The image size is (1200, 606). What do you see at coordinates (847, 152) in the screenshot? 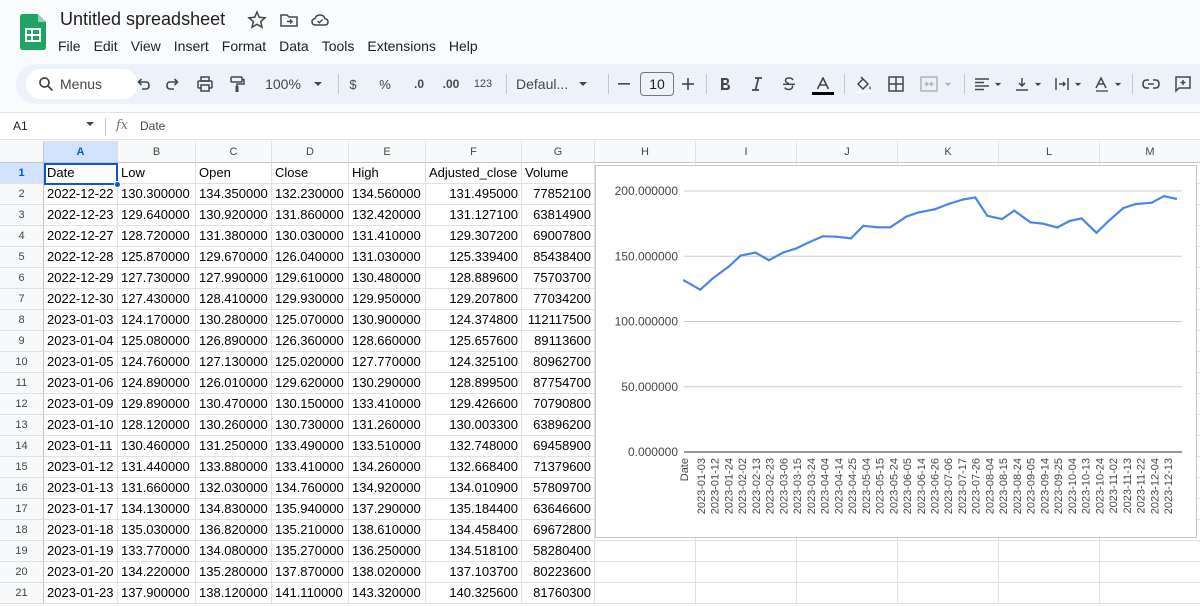
I see `column-header-j: J` at bounding box center [847, 152].